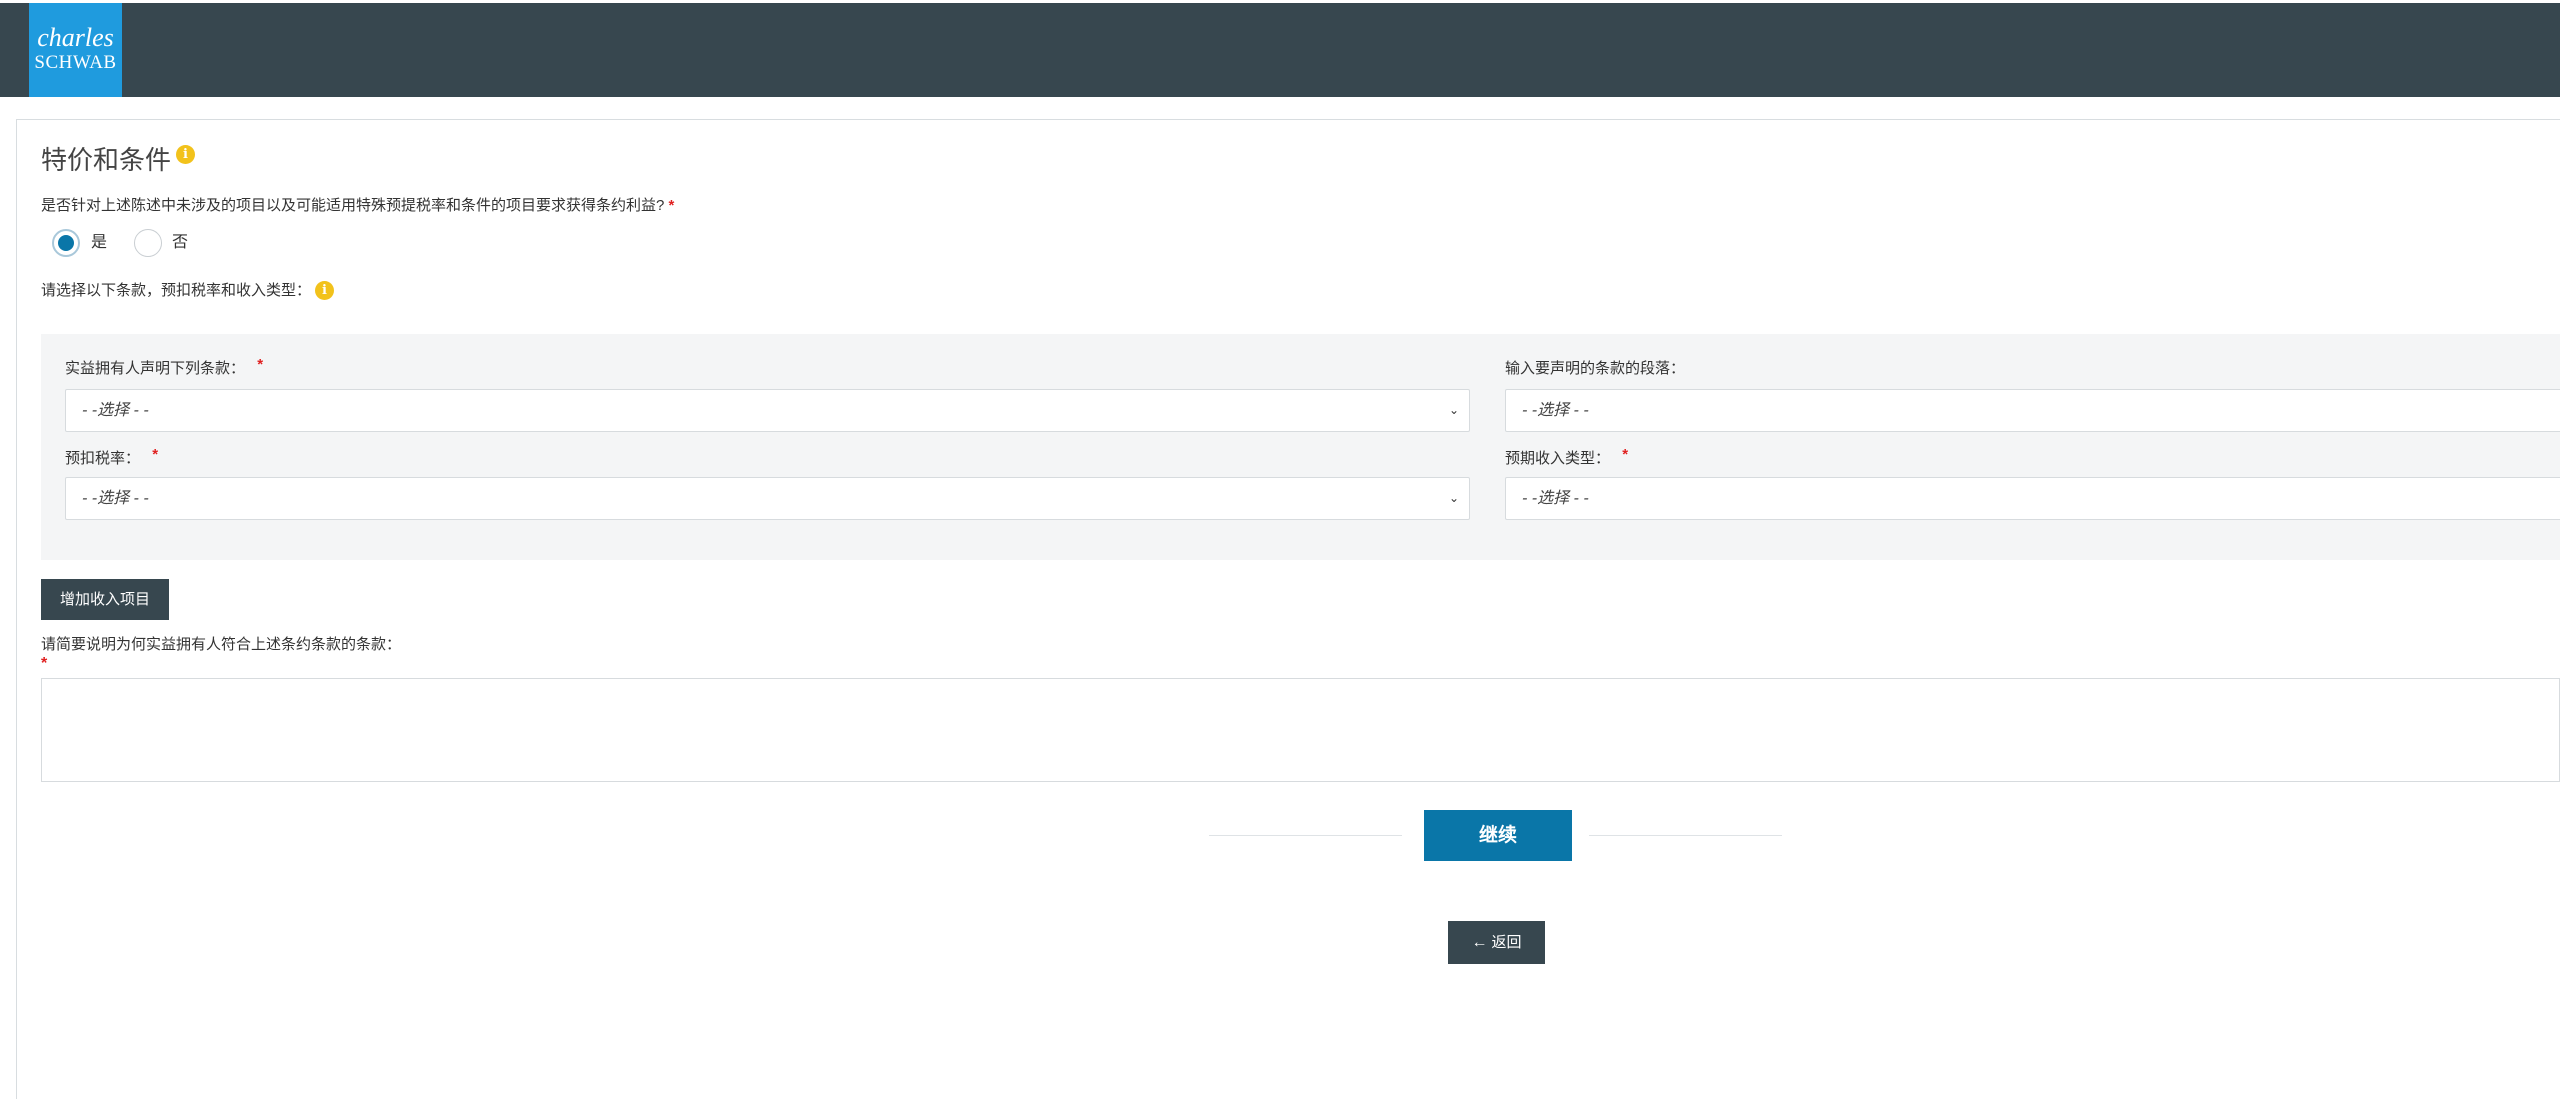  Describe the element at coordinates (176, 290) in the screenshot. I see `selection-instructions: 请选择以下条款，预扣税率和收入类型：` at that location.